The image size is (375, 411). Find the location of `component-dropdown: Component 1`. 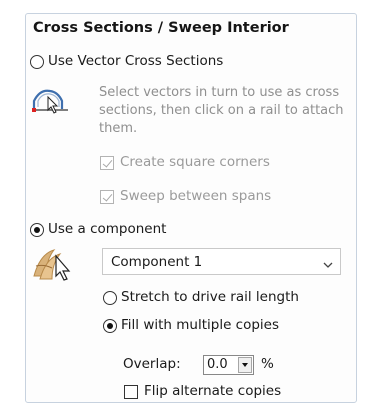

component-dropdown: Component 1 is located at coordinates (221, 261).